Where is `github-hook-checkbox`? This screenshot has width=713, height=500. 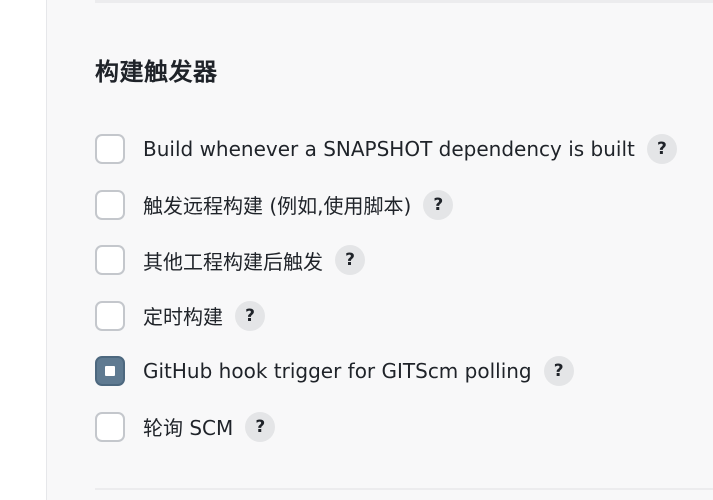
github-hook-checkbox is located at coordinates (110, 371).